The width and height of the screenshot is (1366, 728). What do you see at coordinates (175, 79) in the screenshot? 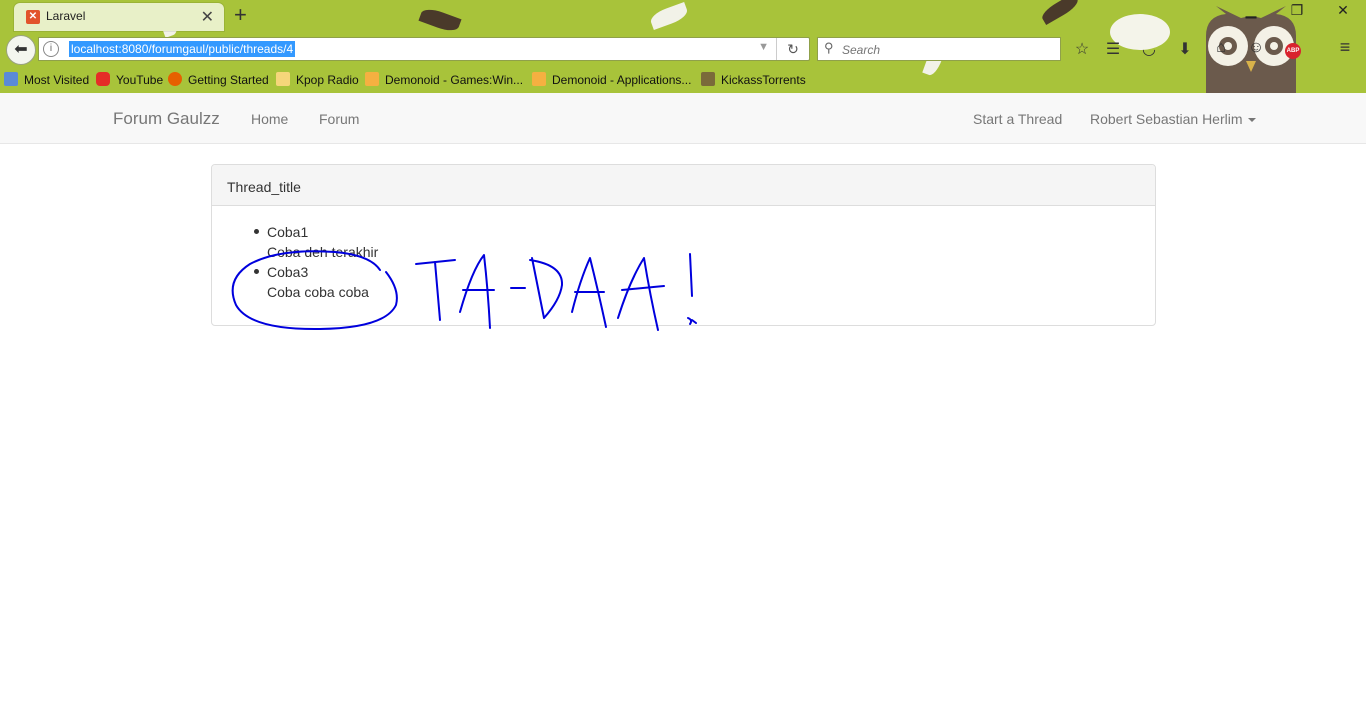
I see `firefox-icon` at bounding box center [175, 79].